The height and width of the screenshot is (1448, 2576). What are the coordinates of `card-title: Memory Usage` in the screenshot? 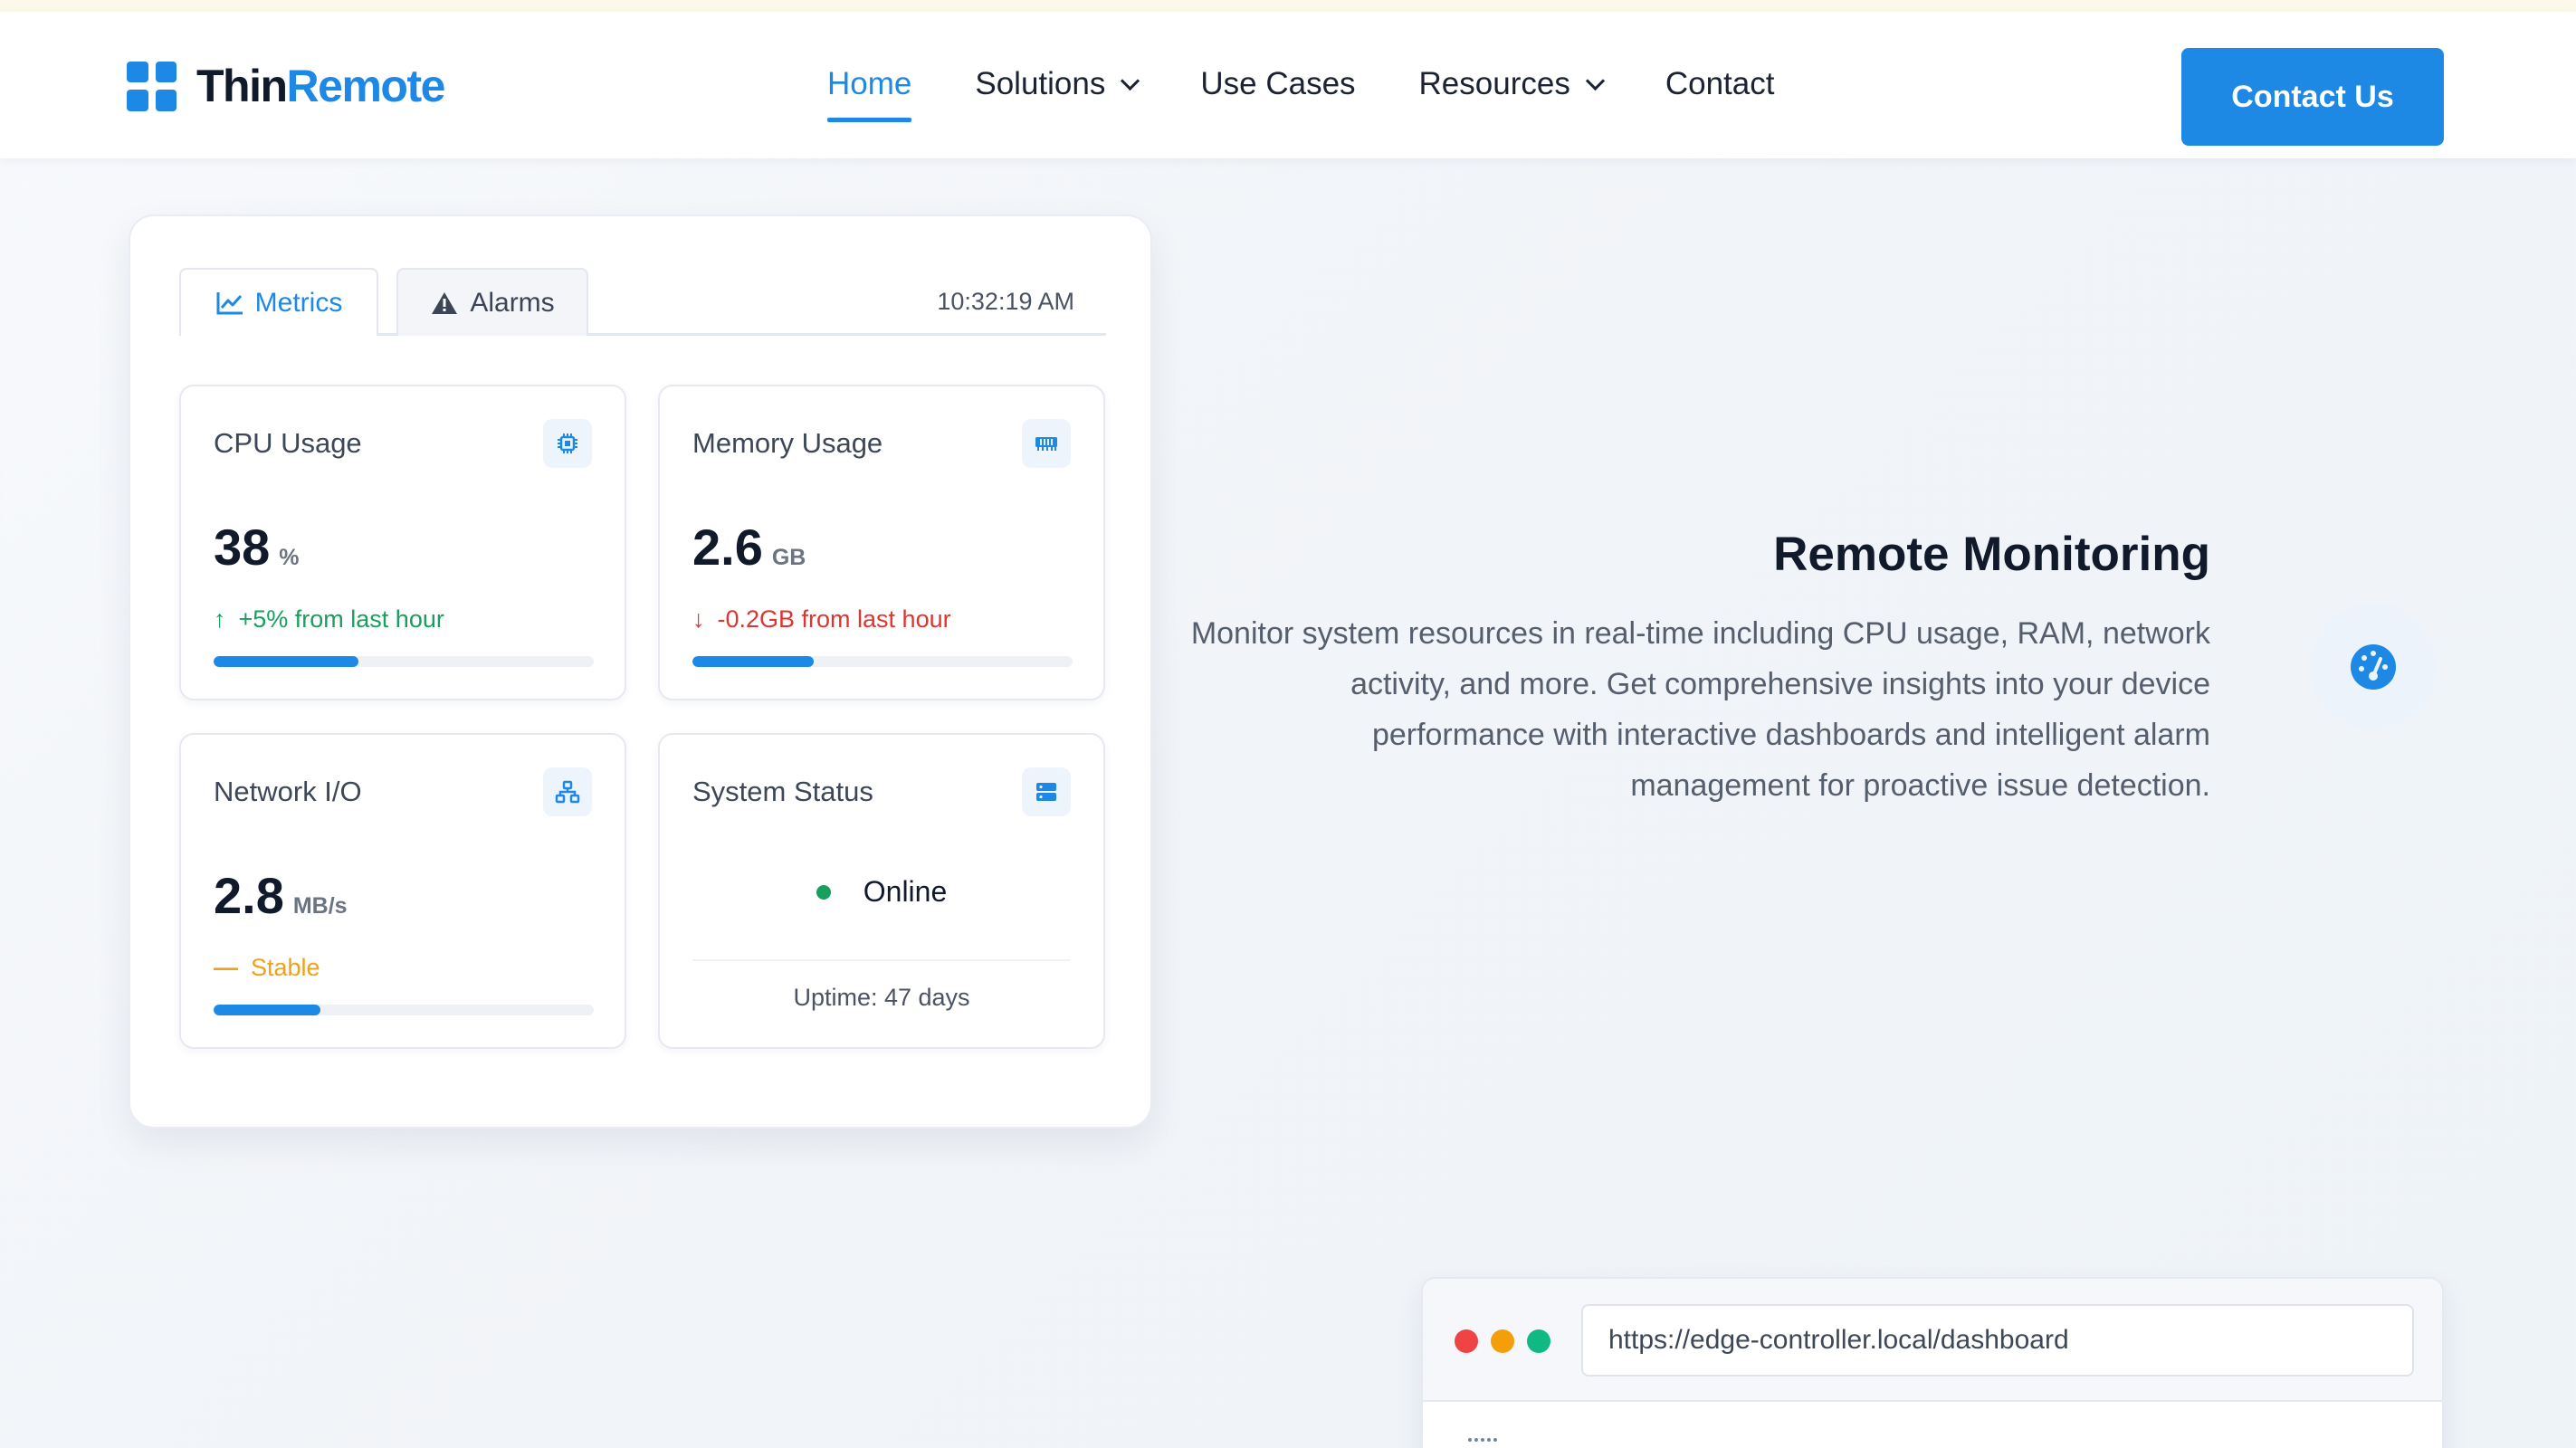 It's located at (787, 443).